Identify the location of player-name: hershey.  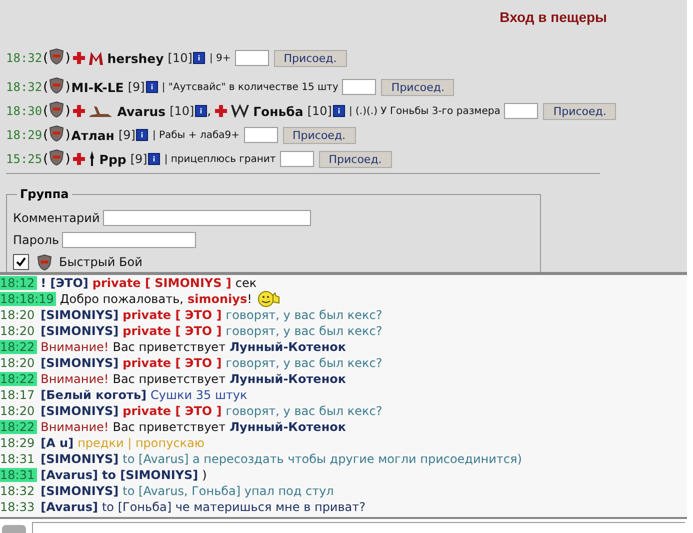
(135, 58).